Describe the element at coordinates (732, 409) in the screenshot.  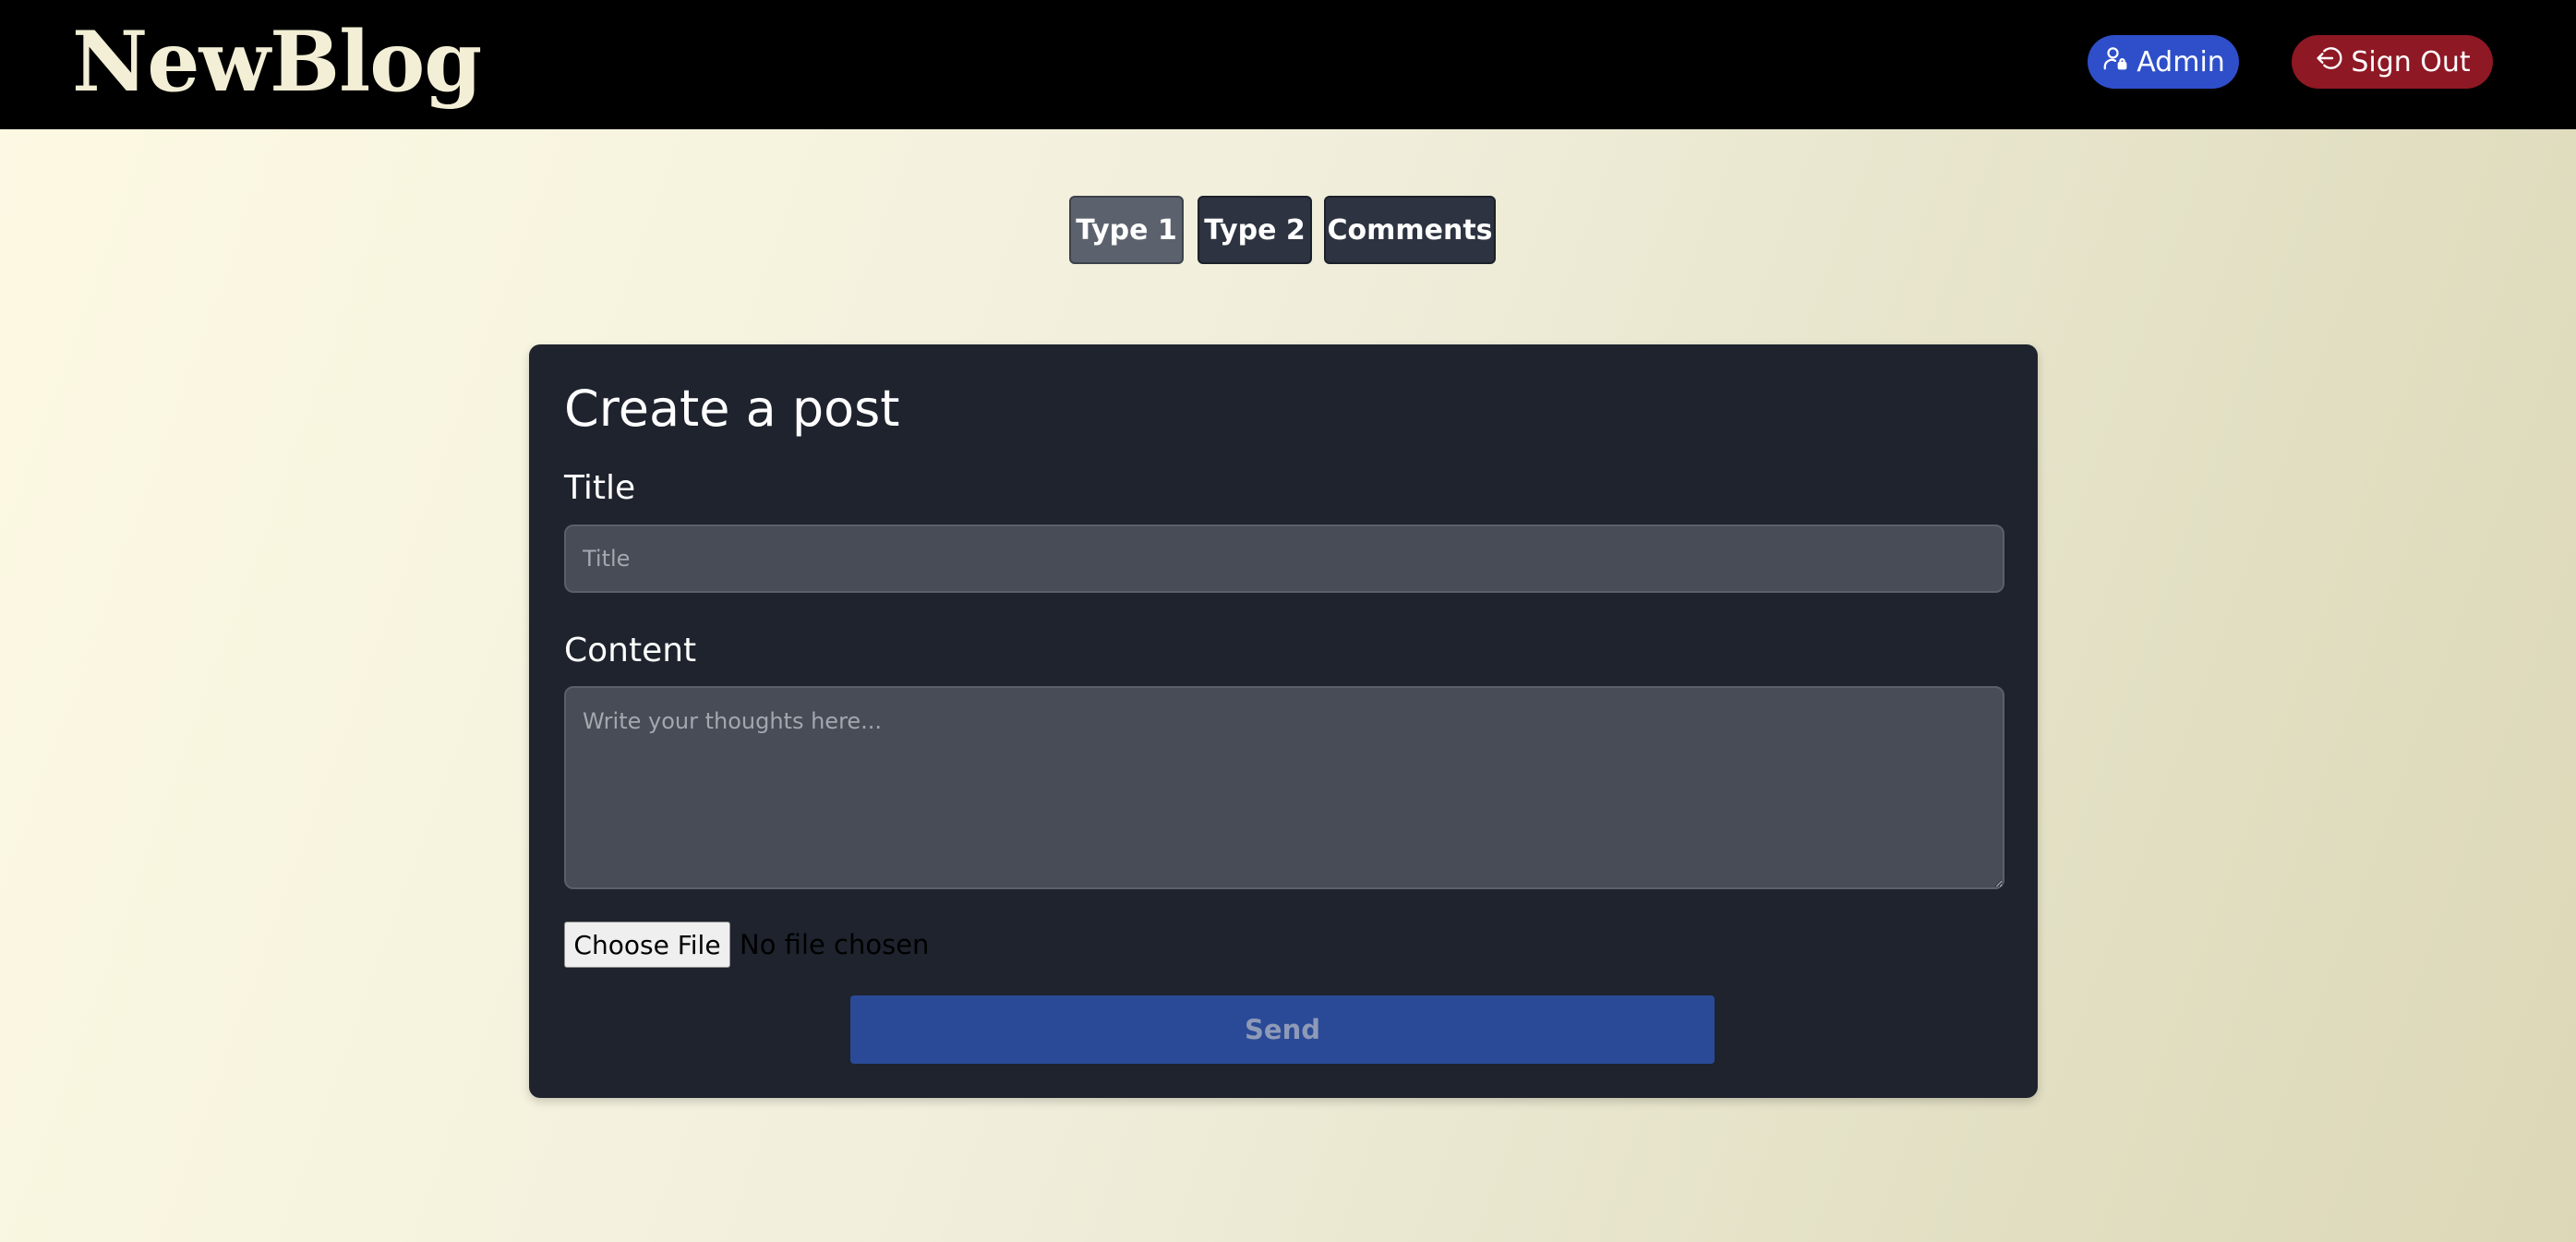
I see `page-title: Create a post` at that location.